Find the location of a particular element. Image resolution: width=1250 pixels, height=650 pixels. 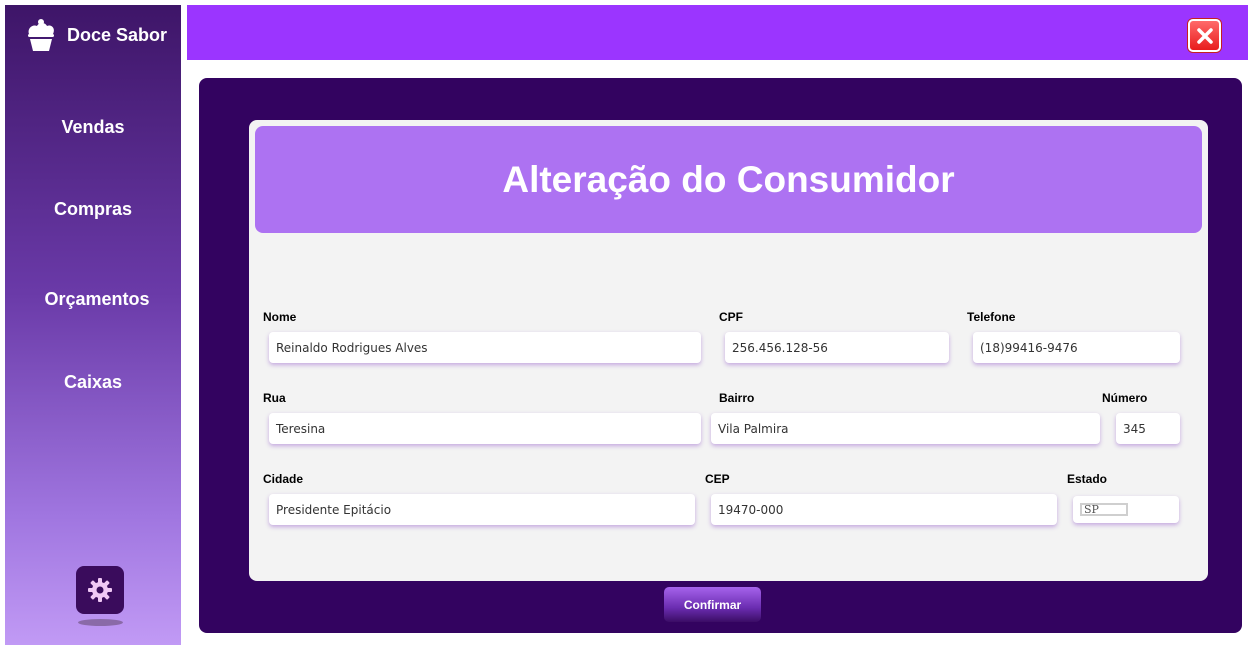

sidebar-item-caixas: Caixas is located at coordinates (93, 382).